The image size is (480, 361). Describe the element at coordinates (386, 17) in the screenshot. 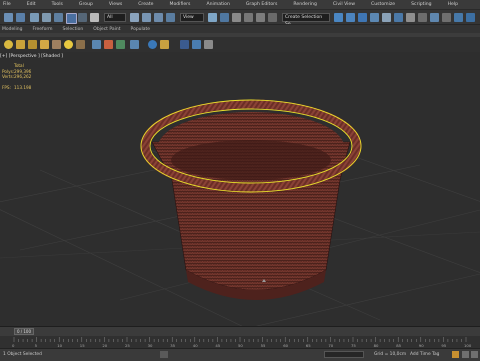

I see `curve-editor-icon` at that location.